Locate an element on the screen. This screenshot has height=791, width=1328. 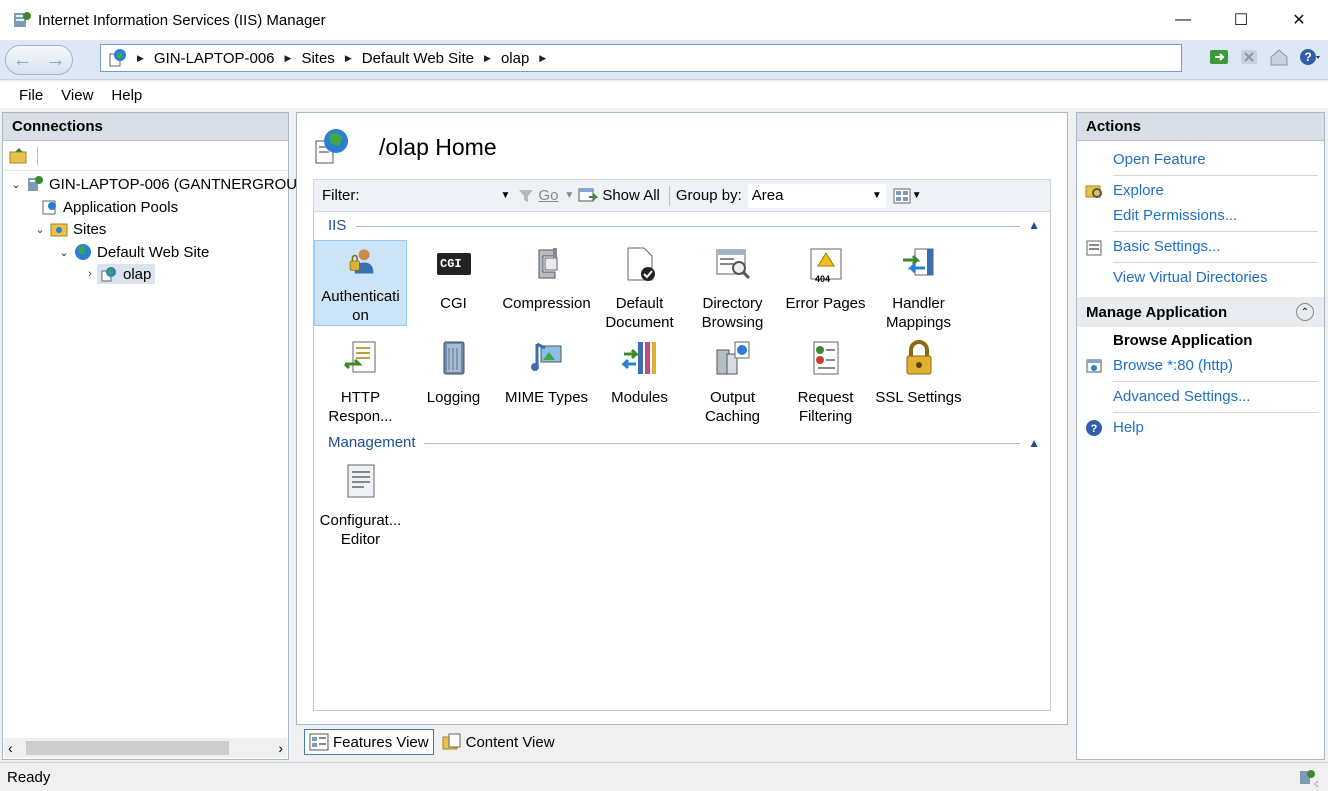
page-title: /olap Home is located at coordinates (438, 146).